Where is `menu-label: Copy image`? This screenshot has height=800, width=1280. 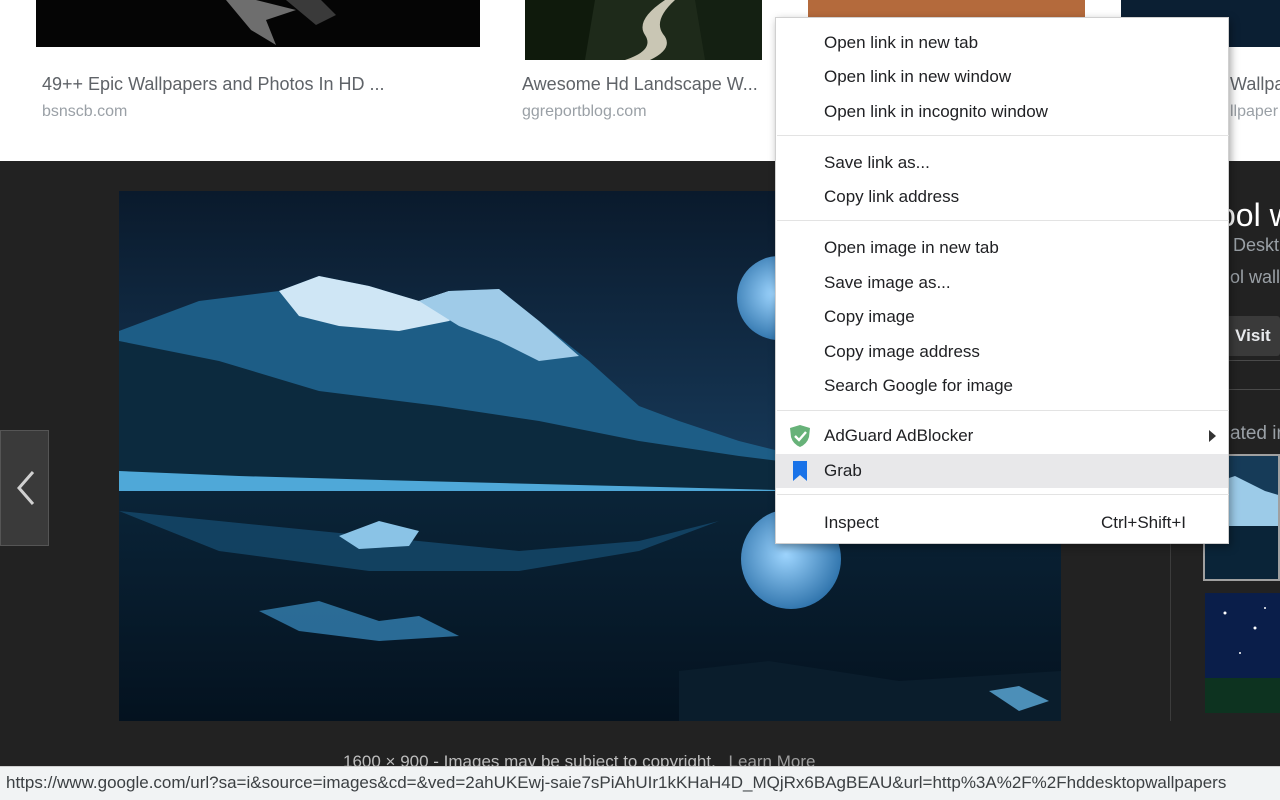
menu-label: Copy image is located at coordinates (869, 316).